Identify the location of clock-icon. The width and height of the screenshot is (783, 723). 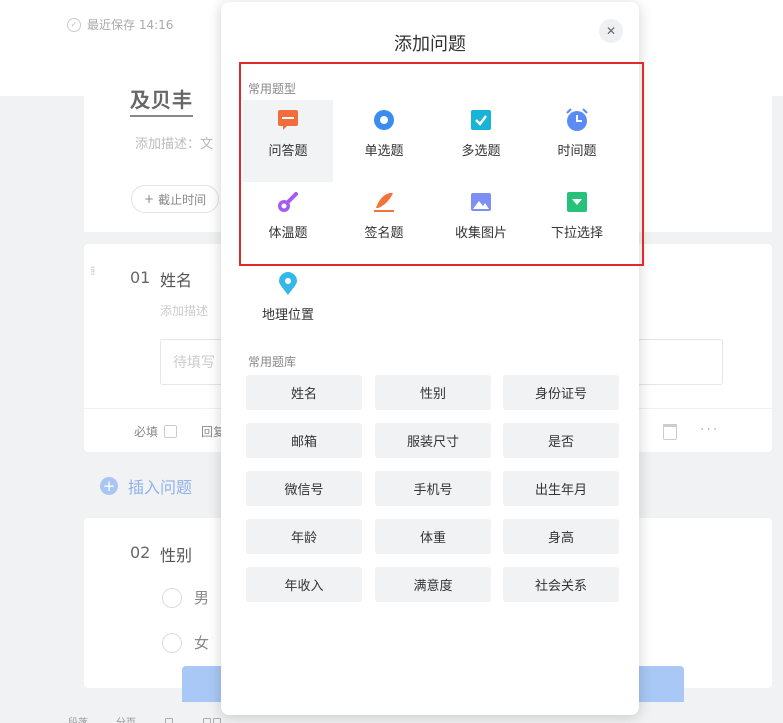
(577, 119).